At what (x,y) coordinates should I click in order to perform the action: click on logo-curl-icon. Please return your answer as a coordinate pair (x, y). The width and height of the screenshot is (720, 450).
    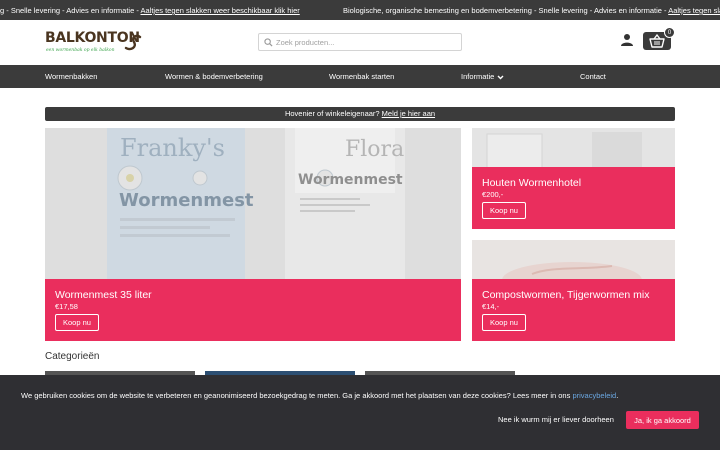
    Looking at the image, I should click on (133, 42).